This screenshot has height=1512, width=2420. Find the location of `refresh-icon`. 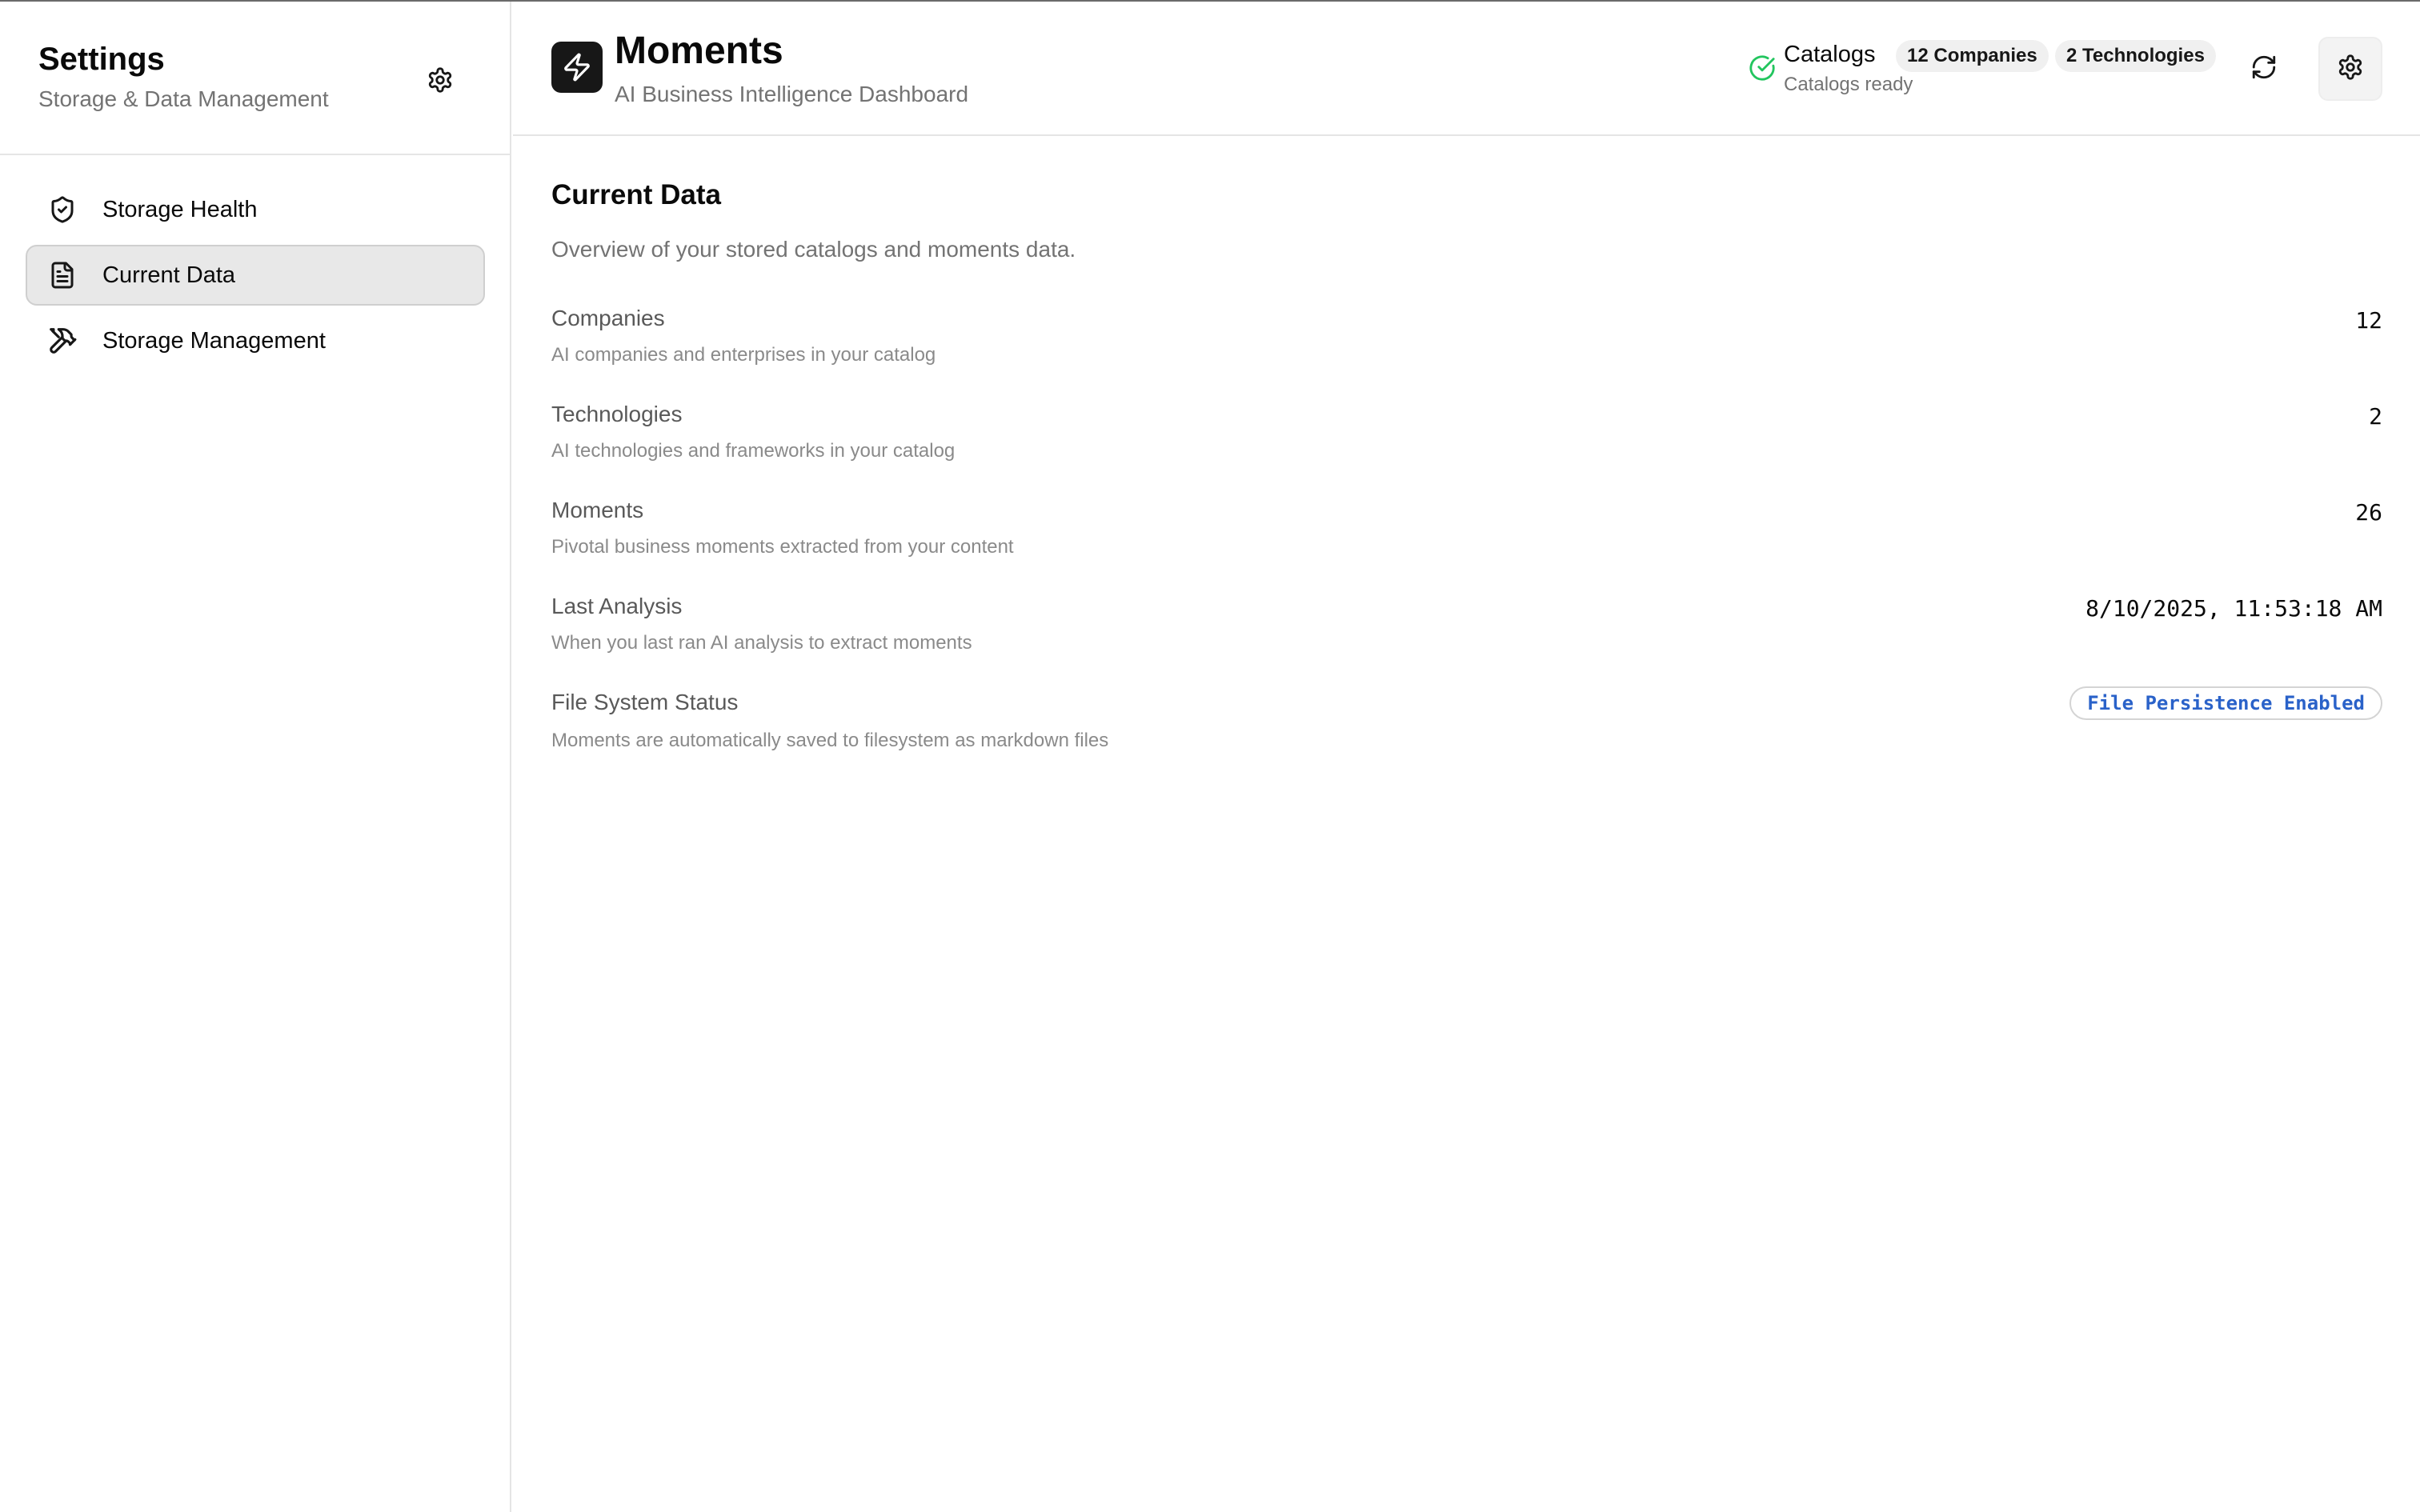

refresh-icon is located at coordinates (2264, 69).